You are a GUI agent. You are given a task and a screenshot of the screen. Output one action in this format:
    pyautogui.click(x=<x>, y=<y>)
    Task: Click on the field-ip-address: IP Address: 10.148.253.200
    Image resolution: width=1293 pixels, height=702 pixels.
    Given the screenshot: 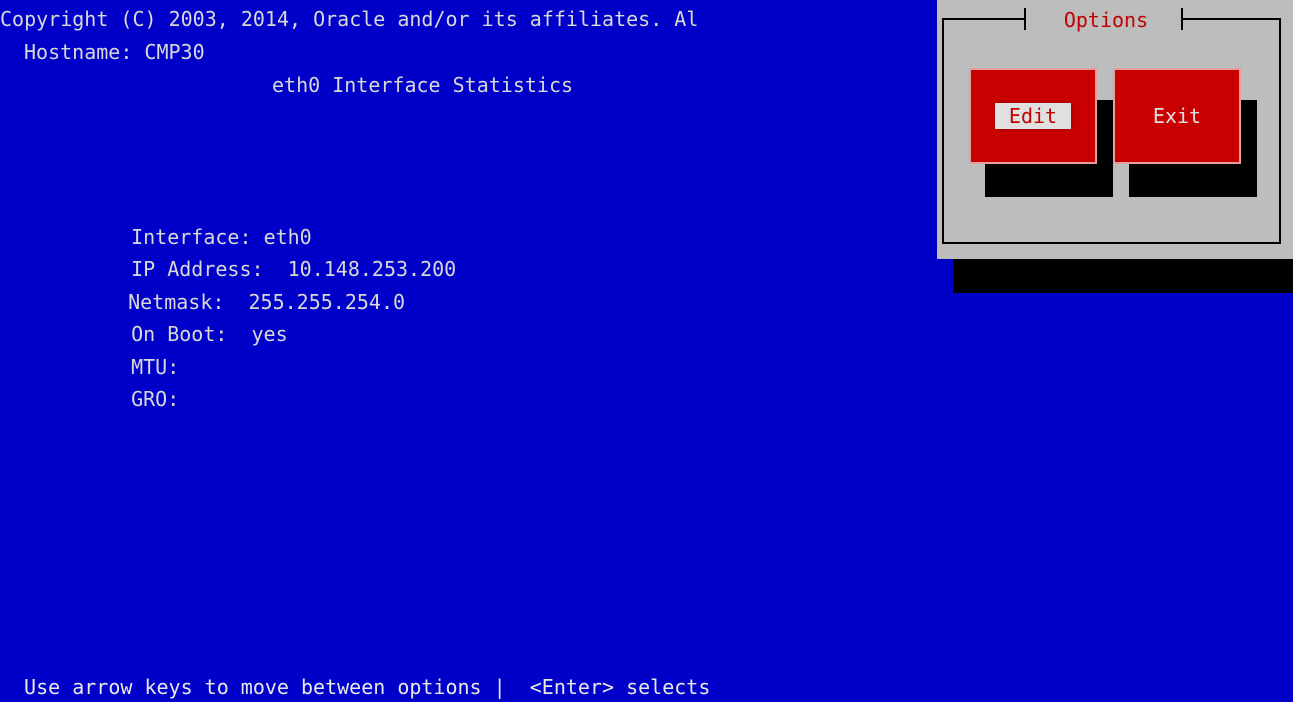 What is the action you would take?
    pyautogui.click(x=281, y=257)
    